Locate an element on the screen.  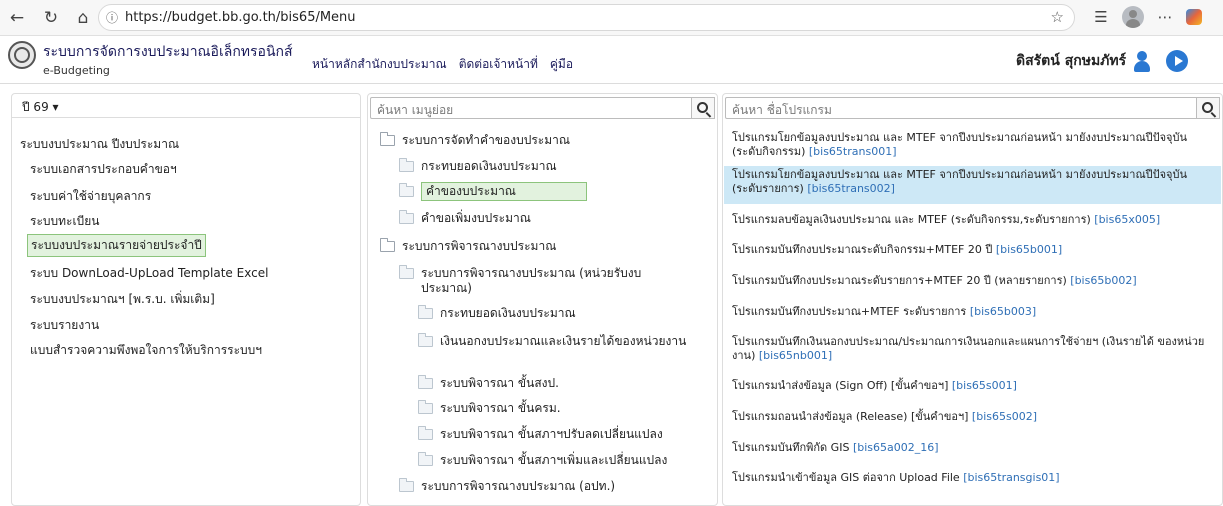
submenu-item: เงินนอกงบประมาณและเงินรายได้ของหน่วยงาน is located at coordinates (553, 341).